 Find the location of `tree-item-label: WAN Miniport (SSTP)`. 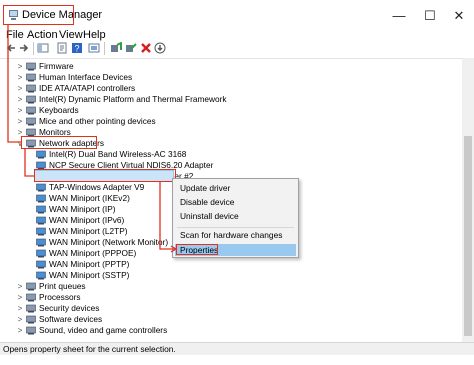

tree-item-label: WAN Miniport (SSTP) is located at coordinates (89, 275).